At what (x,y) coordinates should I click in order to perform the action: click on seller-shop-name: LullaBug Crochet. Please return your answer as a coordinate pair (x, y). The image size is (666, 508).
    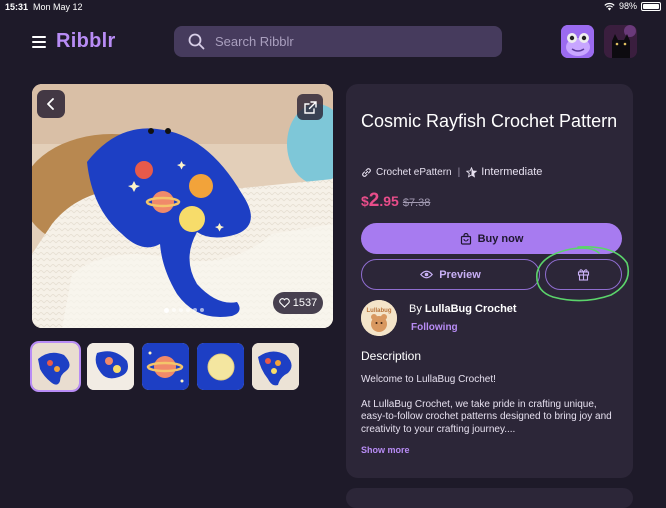
    Looking at the image, I should click on (471, 309).